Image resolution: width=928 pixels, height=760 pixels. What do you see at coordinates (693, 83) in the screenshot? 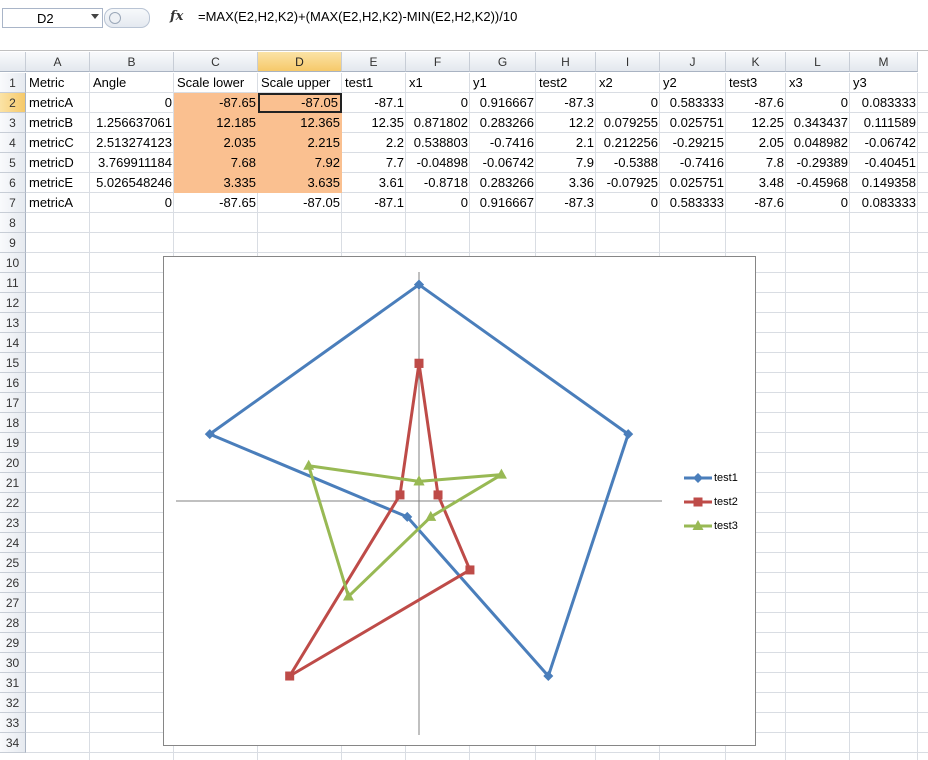
I see `cell-j1: y2` at bounding box center [693, 83].